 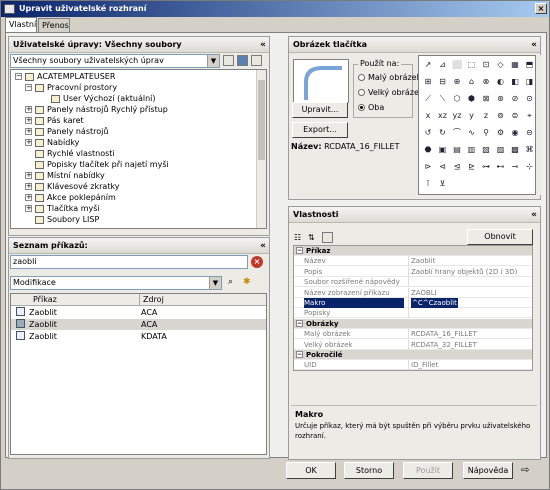 What do you see at coordinates (75, 197) in the screenshot?
I see `tree-item-double-click: Akce poklepáním` at bounding box center [75, 197].